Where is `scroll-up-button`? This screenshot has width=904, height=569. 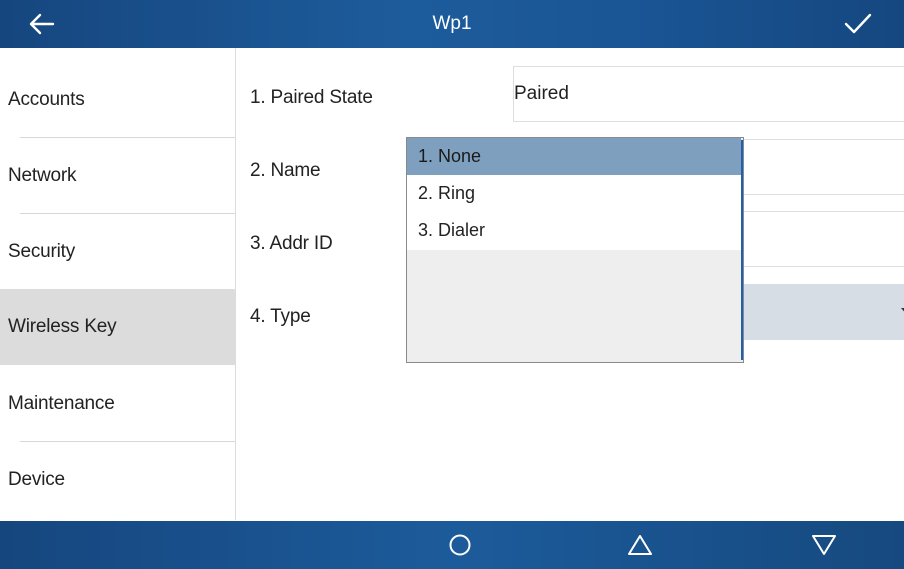 scroll-up-button is located at coordinates (640, 545).